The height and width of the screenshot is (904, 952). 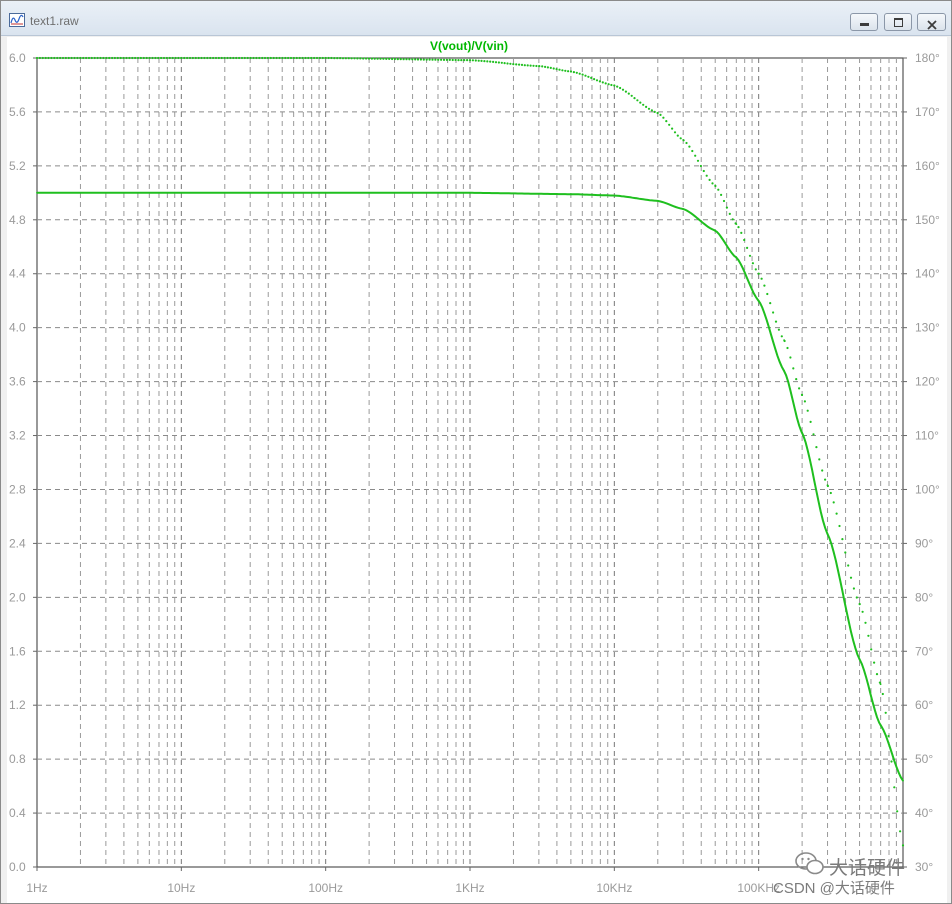 What do you see at coordinates (181, 888) in the screenshot?
I see `x-tick-label: 10Hz` at bounding box center [181, 888].